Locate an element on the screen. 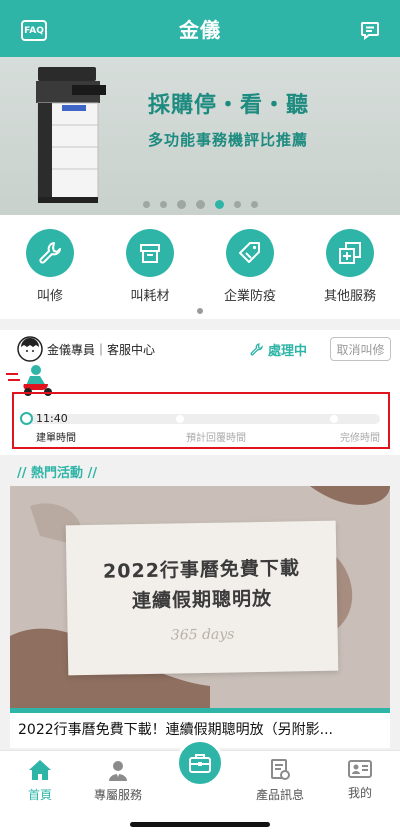 This screenshot has width=400, height=833. created-time: 11:40 is located at coordinates (52, 418).